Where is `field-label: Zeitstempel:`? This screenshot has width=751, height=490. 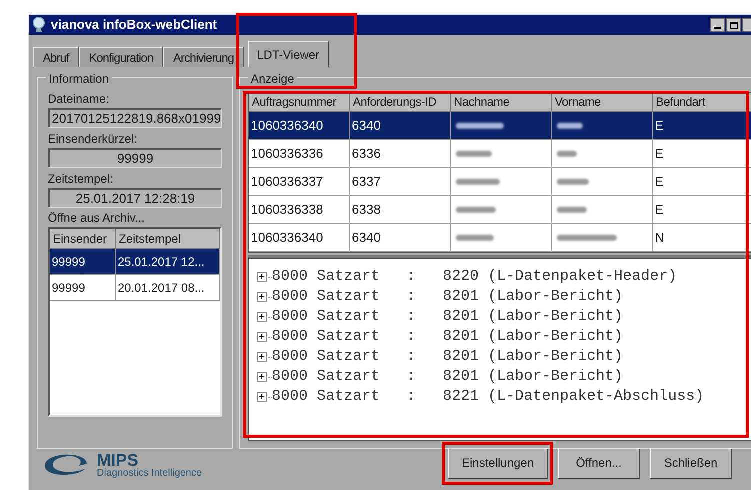
field-label: Zeitstempel: is located at coordinates (81, 179).